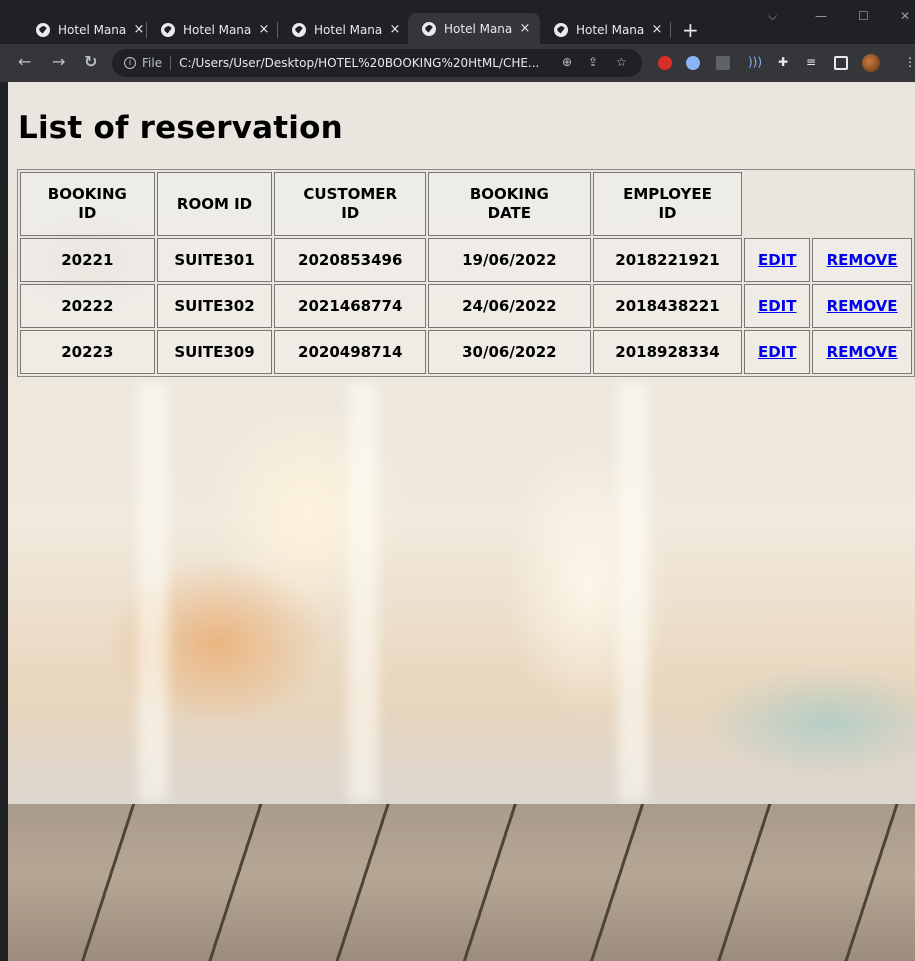 This screenshot has height=961, width=915. What do you see at coordinates (841, 63) in the screenshot?
I see `side-panel-icon` at bounding box center [841, 63].